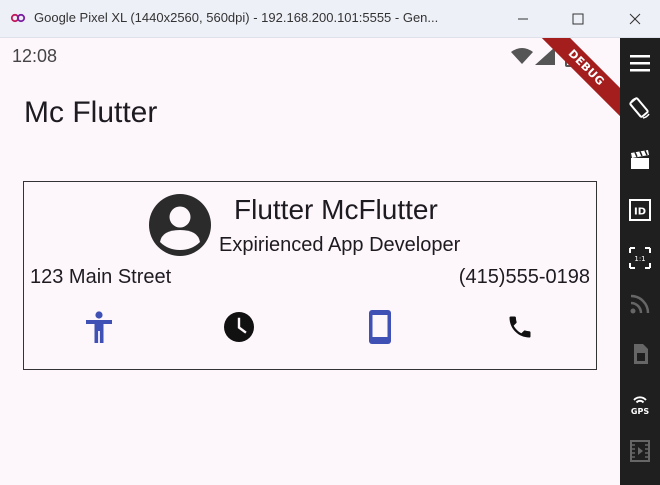 The height and width of the screenshot is (485, 660). I want to click on video-icon, so click(640, 451).